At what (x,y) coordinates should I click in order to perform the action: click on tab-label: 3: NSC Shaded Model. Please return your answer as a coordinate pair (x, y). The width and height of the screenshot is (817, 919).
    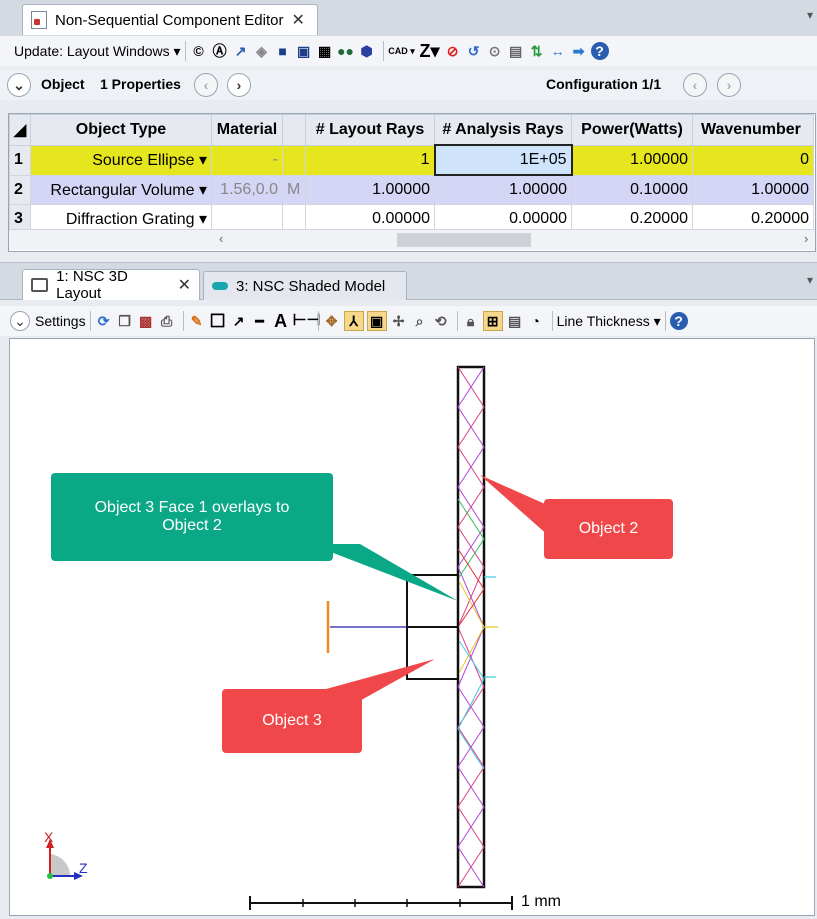
    Looking at the image, I should click on (311, 286).